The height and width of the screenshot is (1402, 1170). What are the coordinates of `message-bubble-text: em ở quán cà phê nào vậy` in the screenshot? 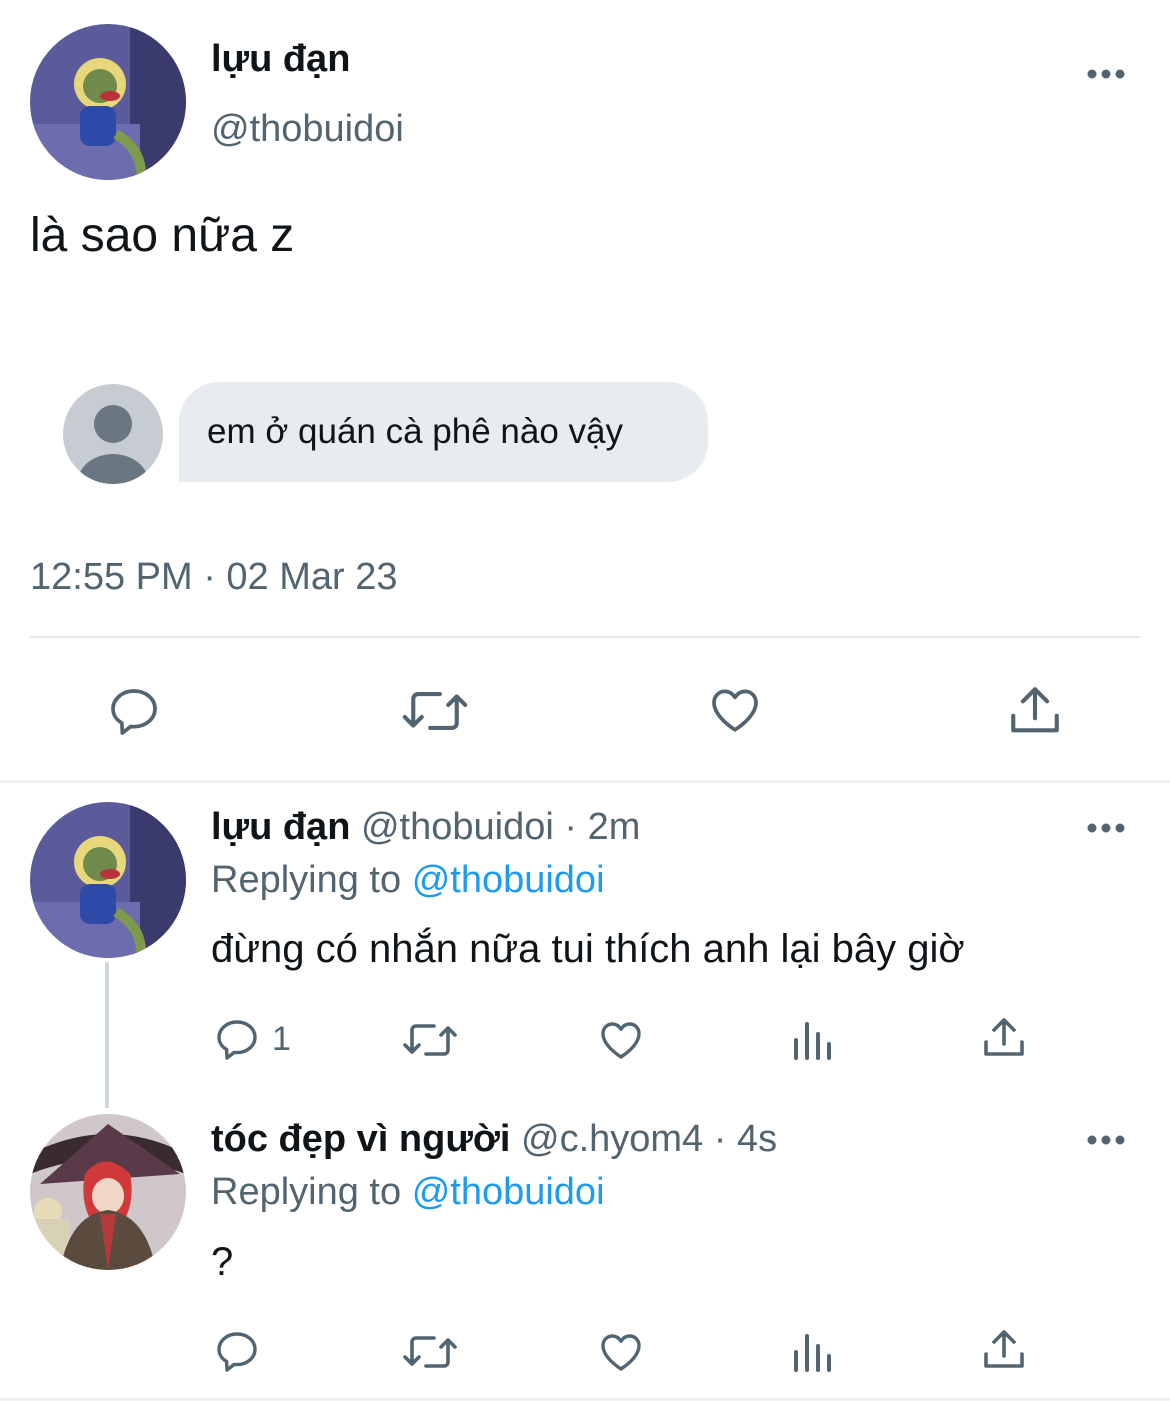 It's located at (415, 431).